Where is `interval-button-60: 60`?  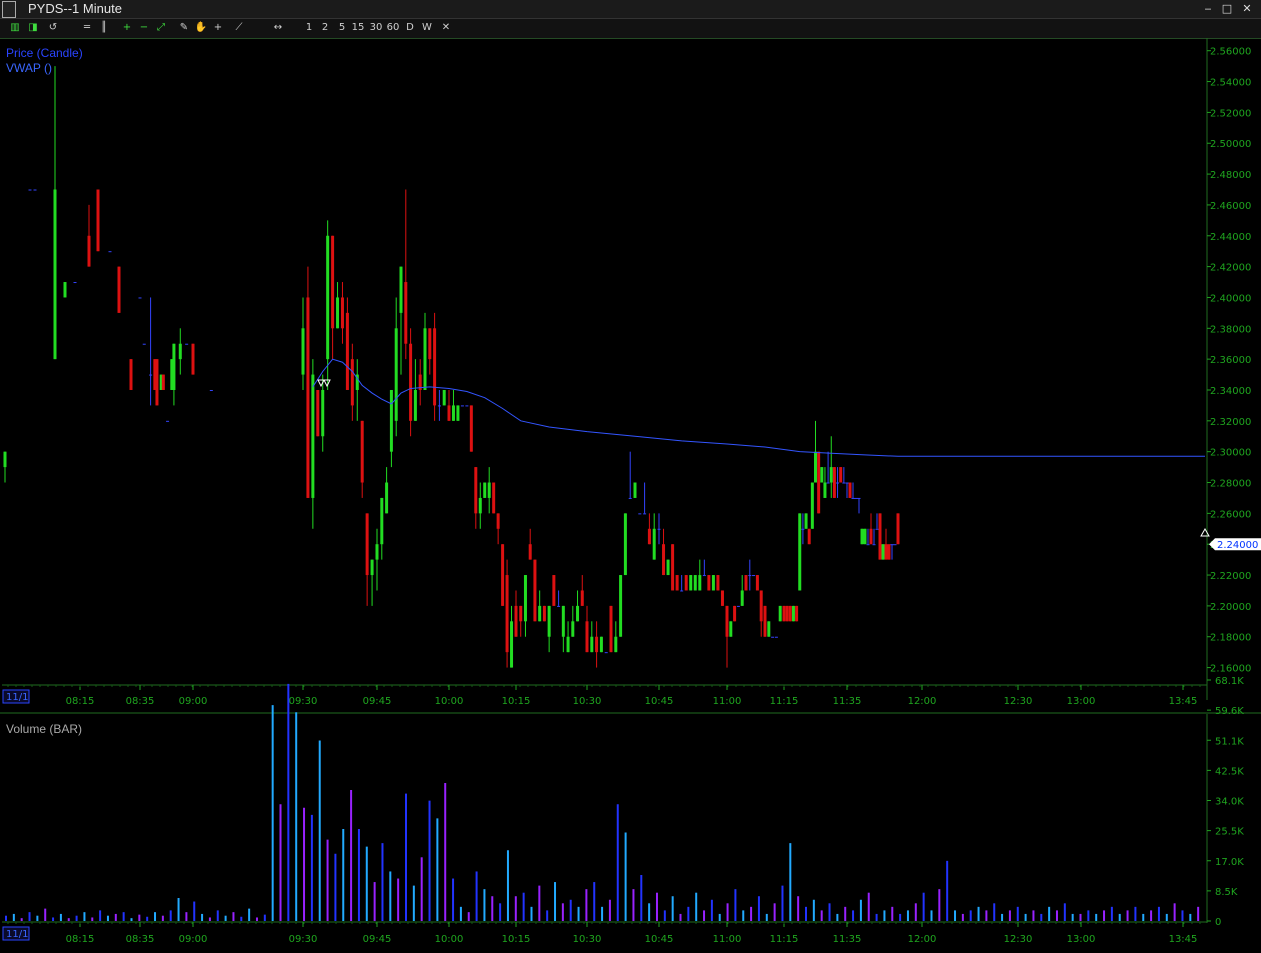
interval-button-60: 60 is located at coordinates (393, 28).